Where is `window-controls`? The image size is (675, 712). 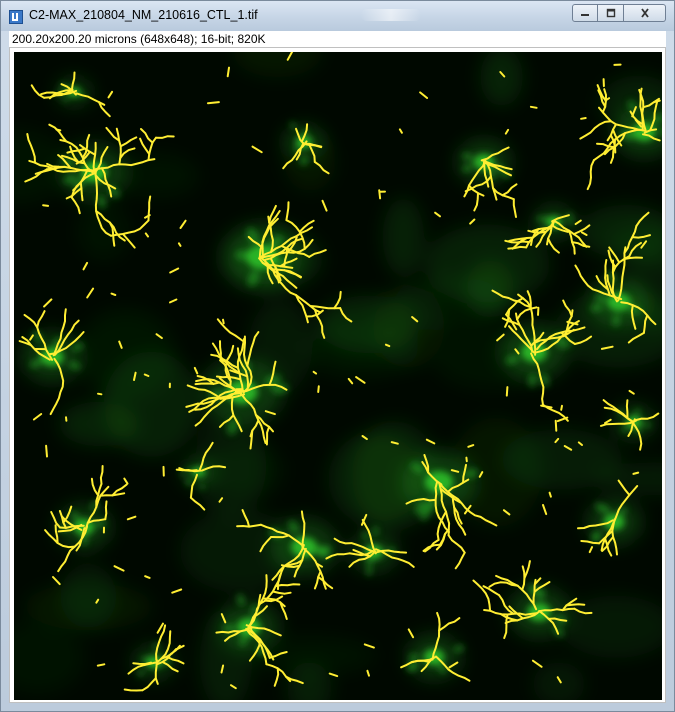
window-controls is located at coordinates (619, 13).